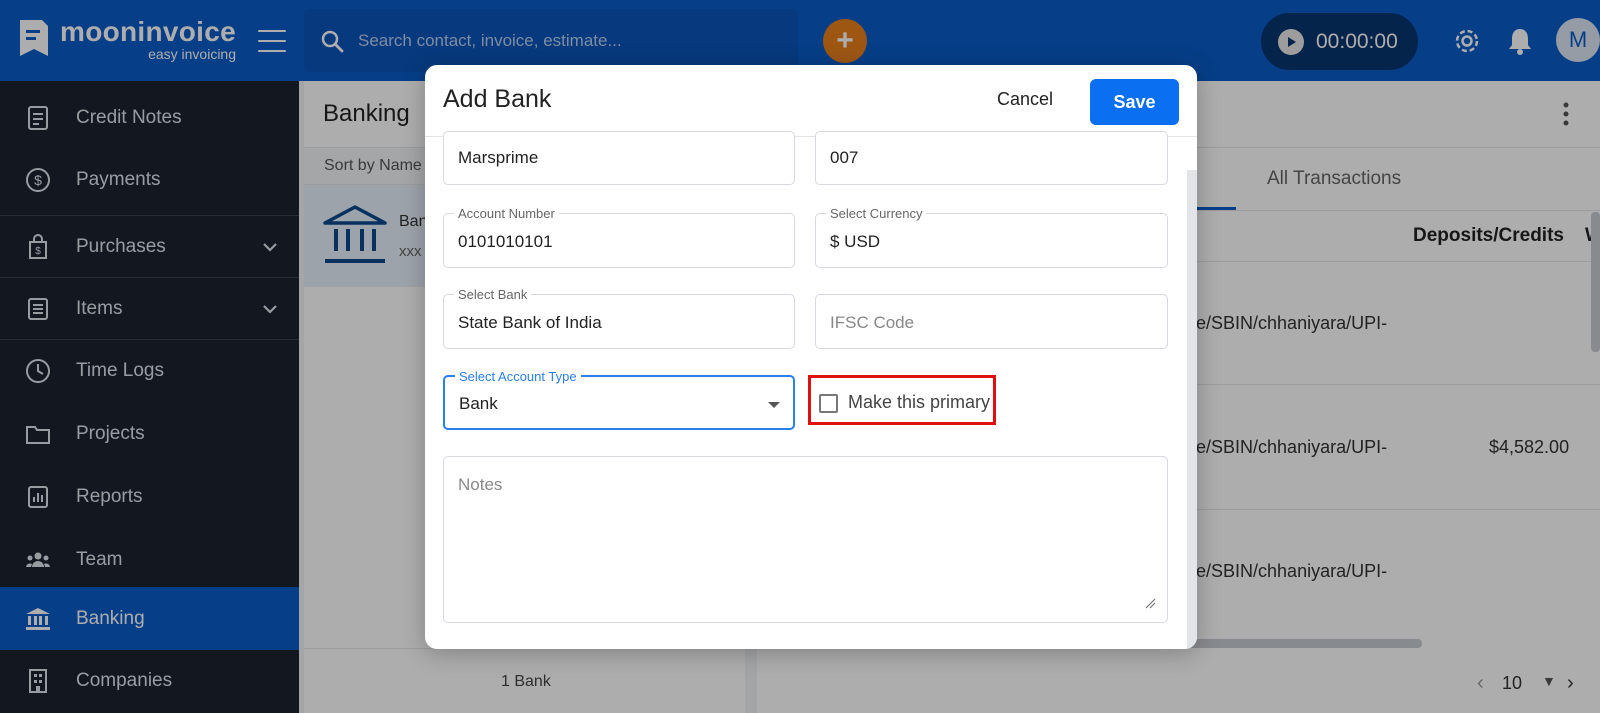 The height and width of the screenshot is (713, 1600). What do you see at coordinates (619, 158) in the screenshot?
I see `account-name-field: Marsprime` at bounding box center [619, 158].